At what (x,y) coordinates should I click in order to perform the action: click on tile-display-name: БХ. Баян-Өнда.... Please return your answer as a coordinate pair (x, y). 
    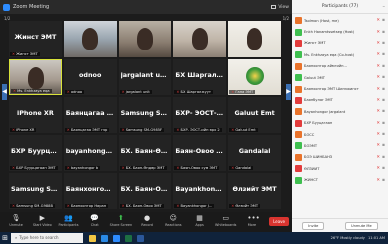
    Looking at the image, I should click on (145, 151).